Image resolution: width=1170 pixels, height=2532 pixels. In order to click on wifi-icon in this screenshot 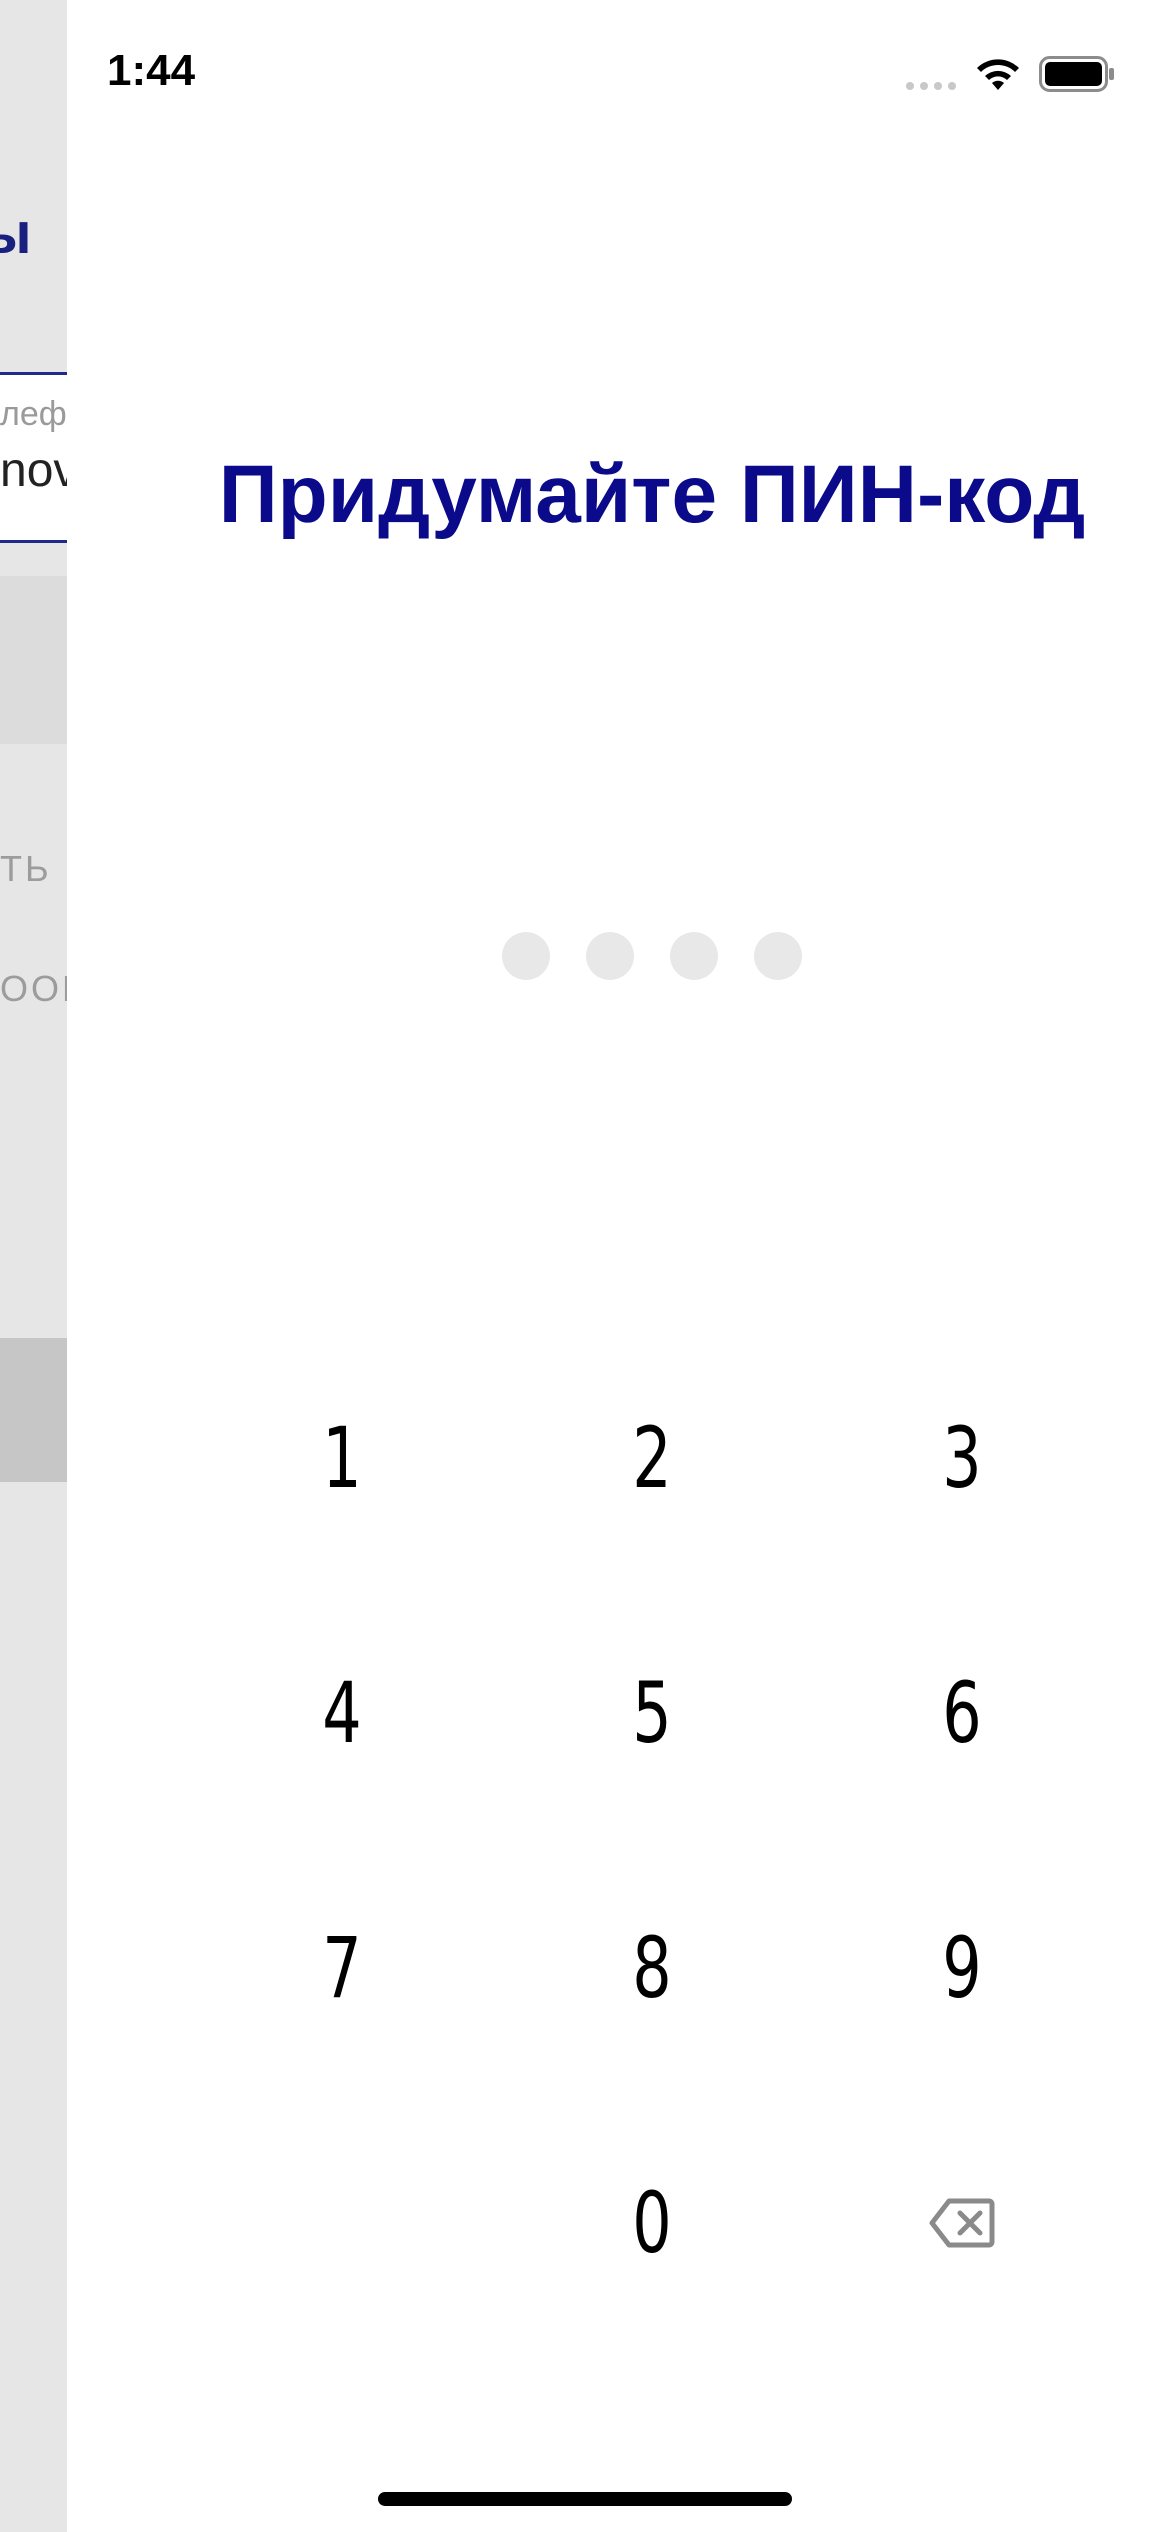, I will do `click(998, 74)`.